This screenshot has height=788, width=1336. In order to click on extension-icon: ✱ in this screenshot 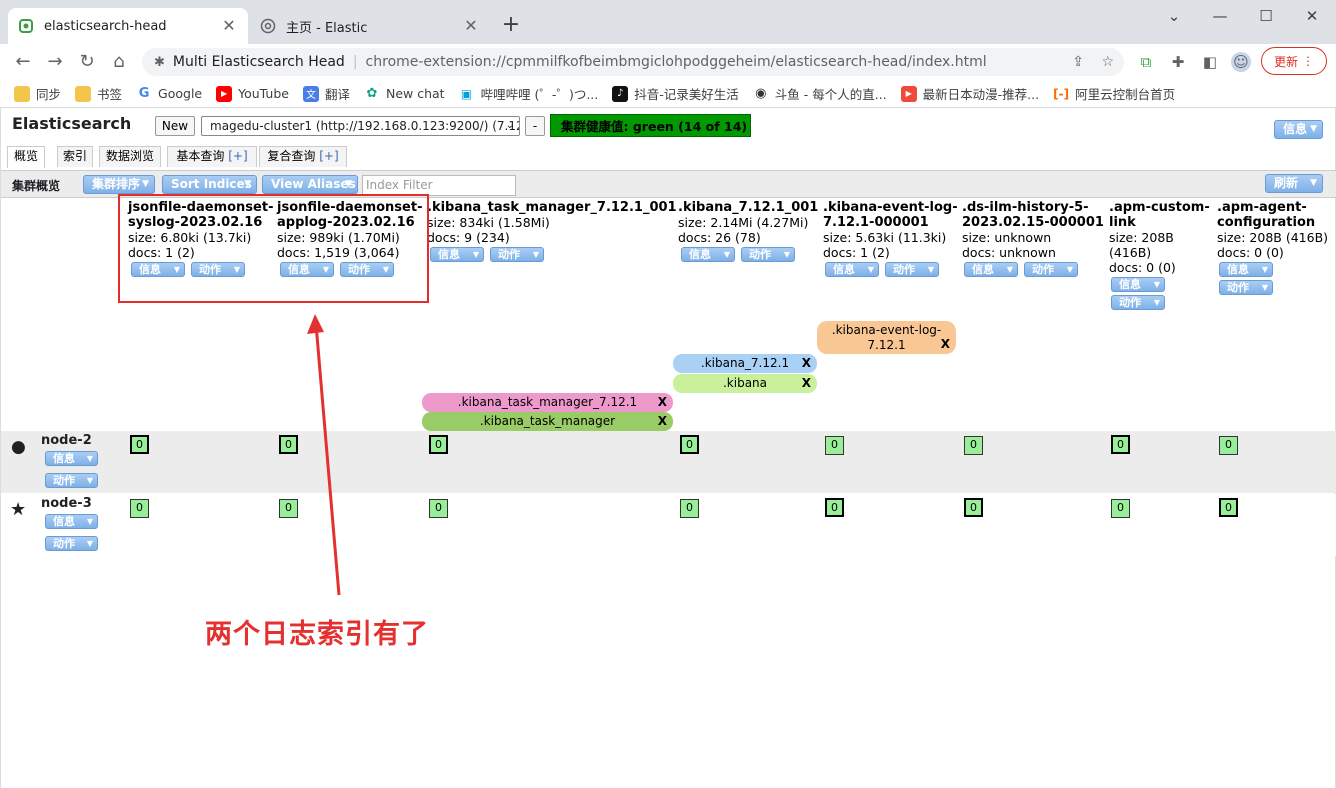, I will do `click(159, 62)`.